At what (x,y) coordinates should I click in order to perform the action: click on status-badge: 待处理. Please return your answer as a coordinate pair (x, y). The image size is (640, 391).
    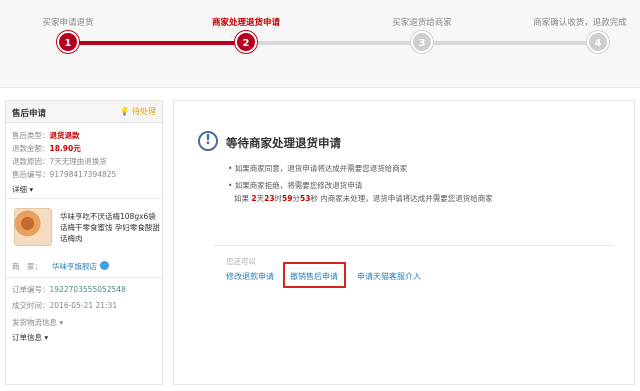
    Looking at the image, I should click on (144, 111).